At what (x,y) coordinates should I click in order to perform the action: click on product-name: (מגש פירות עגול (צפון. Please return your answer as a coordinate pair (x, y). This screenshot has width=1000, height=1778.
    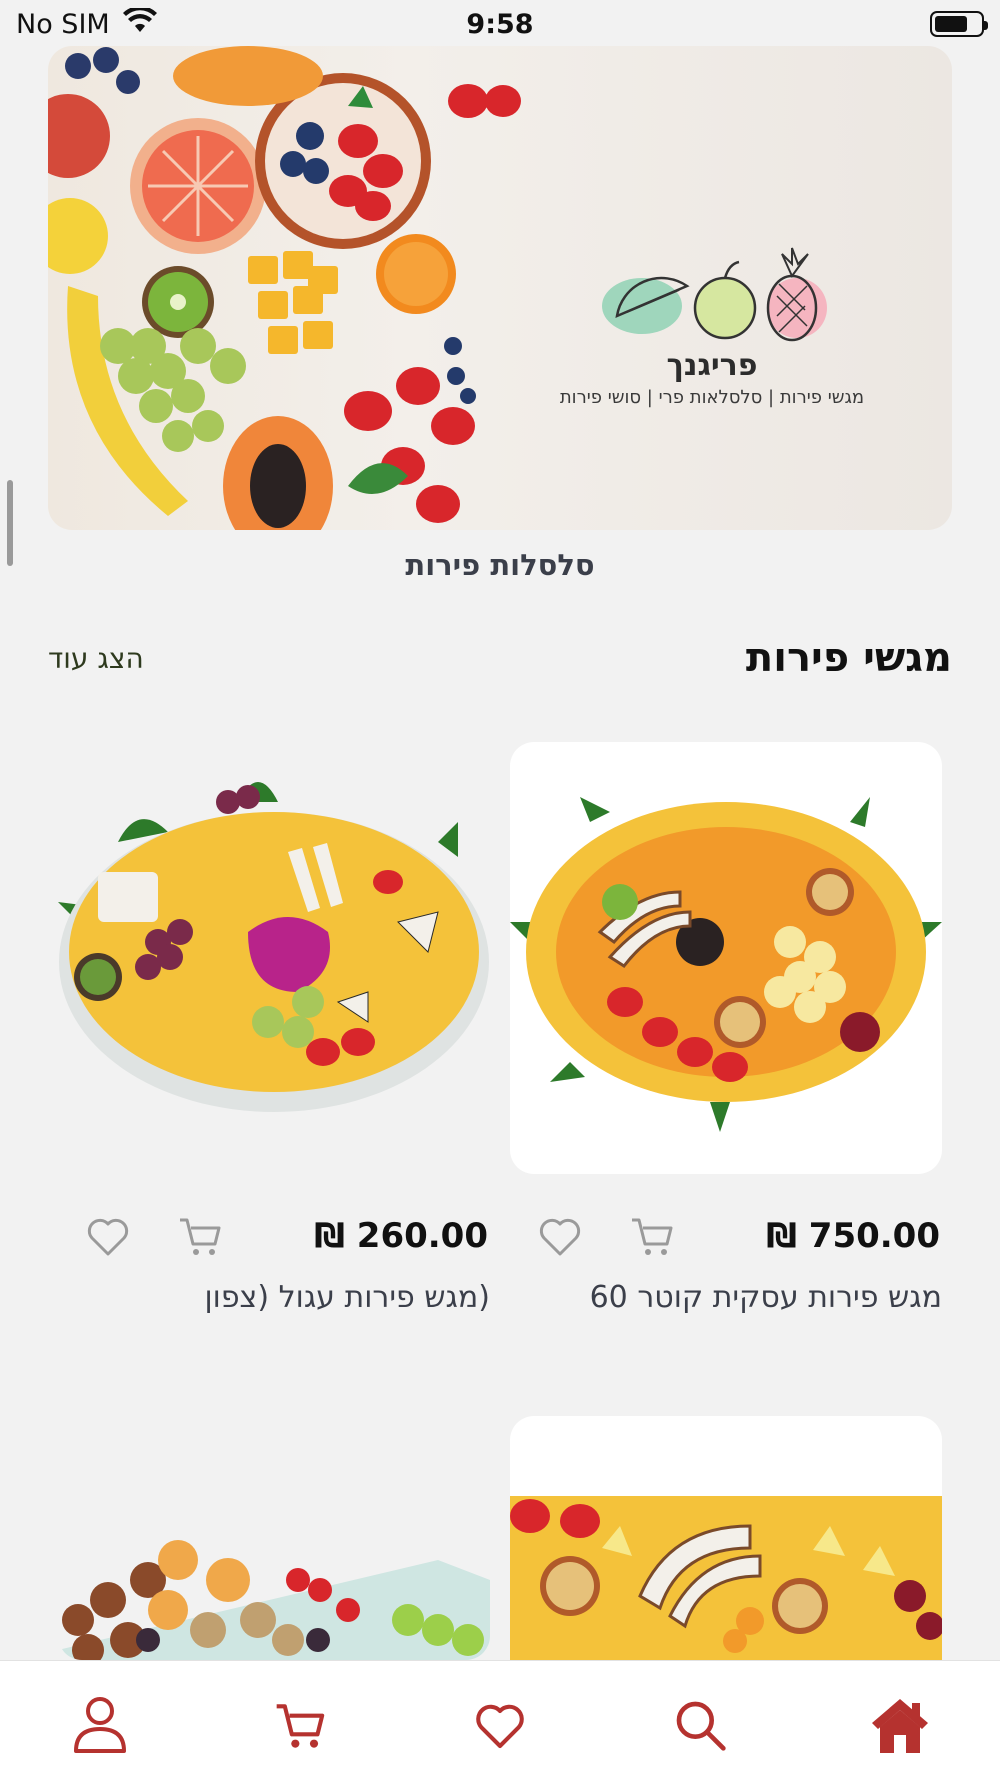
    Looking at the image, I should click on (274, 1297).